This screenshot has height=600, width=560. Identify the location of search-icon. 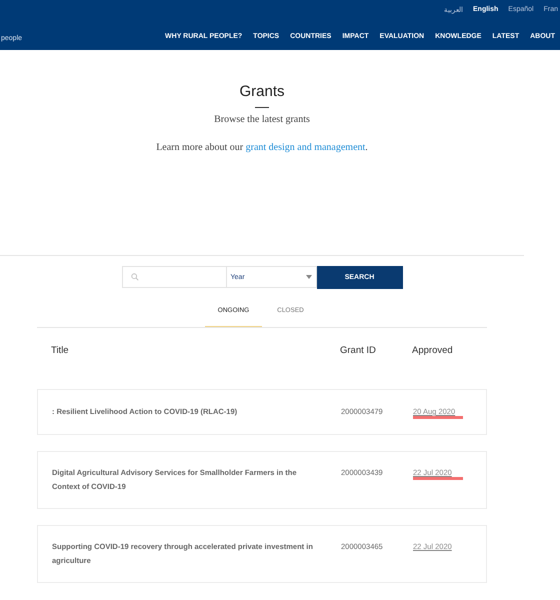
(134, 277).